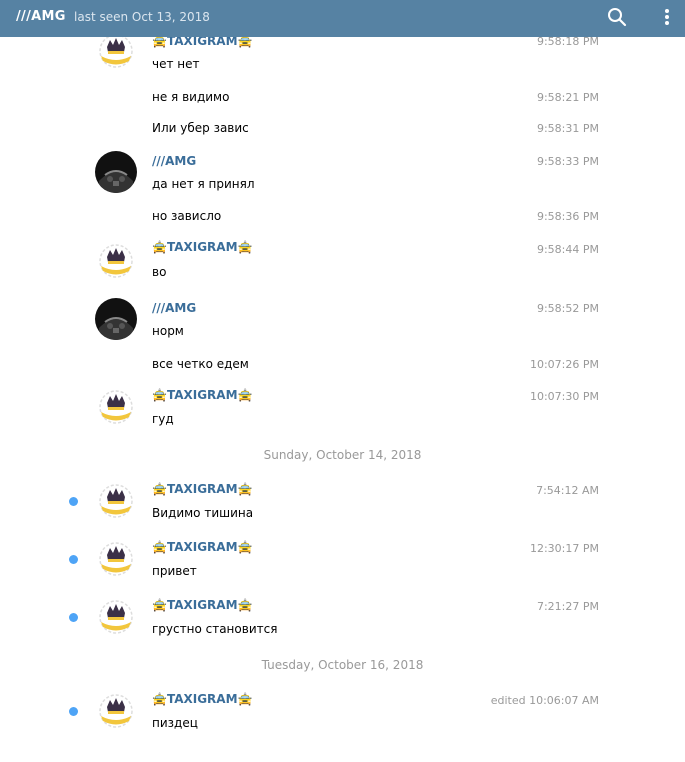  What do you see at coordinates (667, 17) in the screenshot?
I see `more-vertical-icon` at bounding box center [667, 17].